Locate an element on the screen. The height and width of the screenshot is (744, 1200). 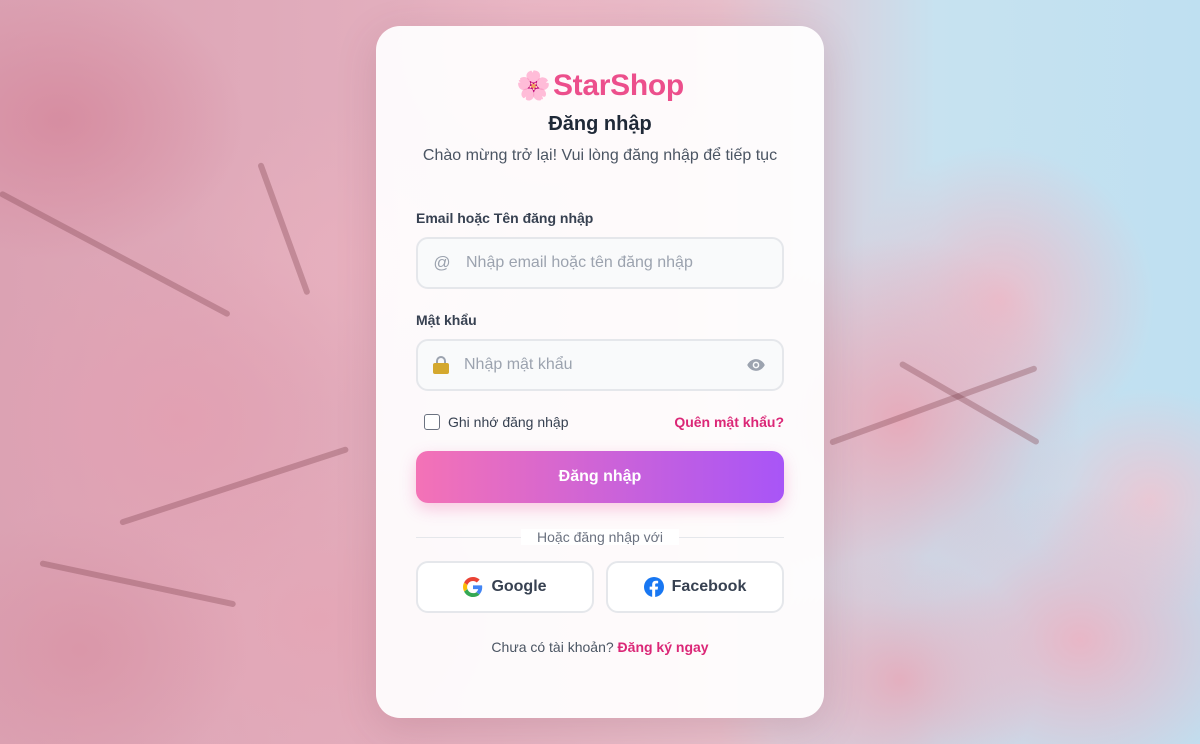
facebook-icon is located at coordinates (653, 587).